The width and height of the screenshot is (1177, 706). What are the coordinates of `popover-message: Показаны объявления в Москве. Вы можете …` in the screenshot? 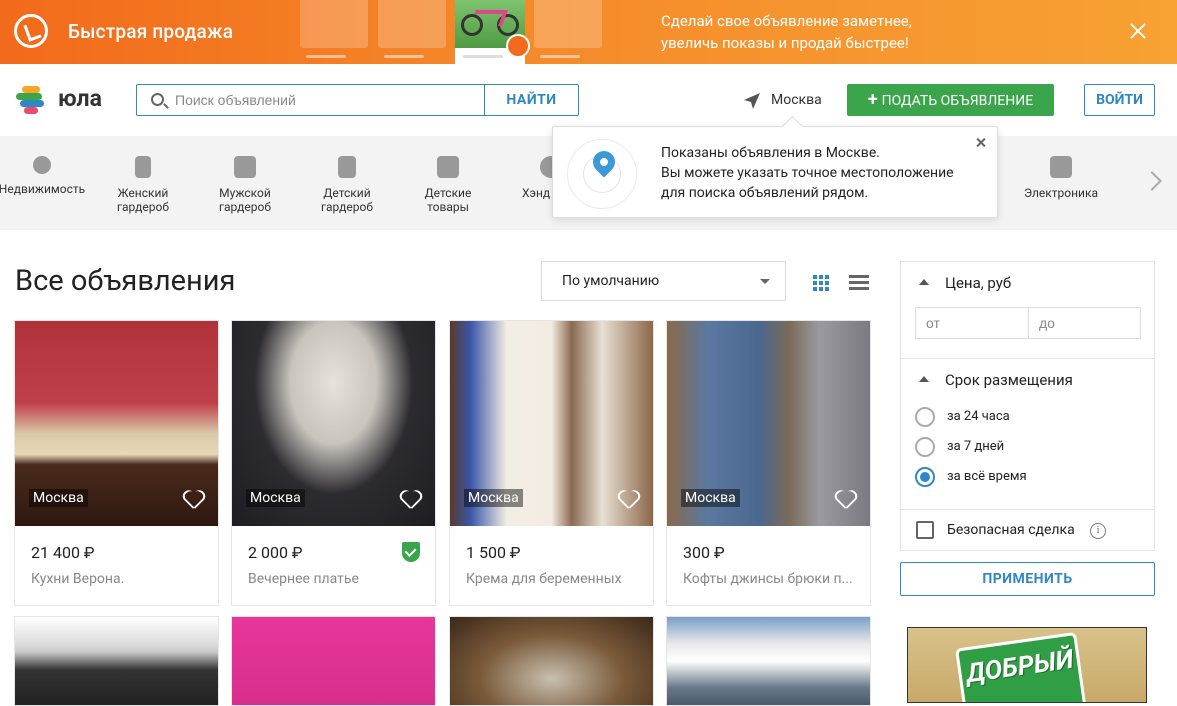 It's located at (821, 173).